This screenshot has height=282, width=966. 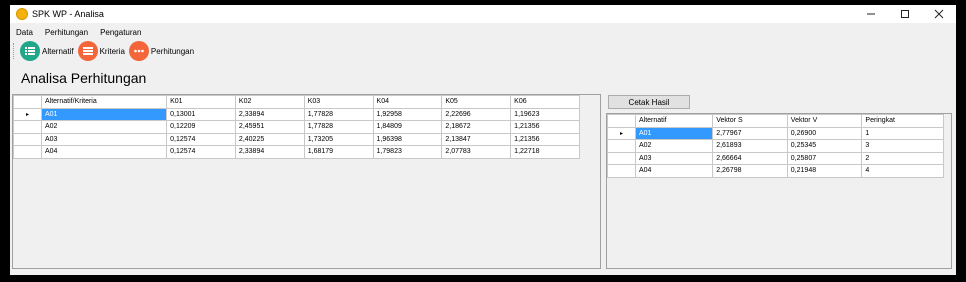 What do you see at coordinates (138, 51) in the screenshot?
I see `more-dots-icon` at bounding box center [138, 51].